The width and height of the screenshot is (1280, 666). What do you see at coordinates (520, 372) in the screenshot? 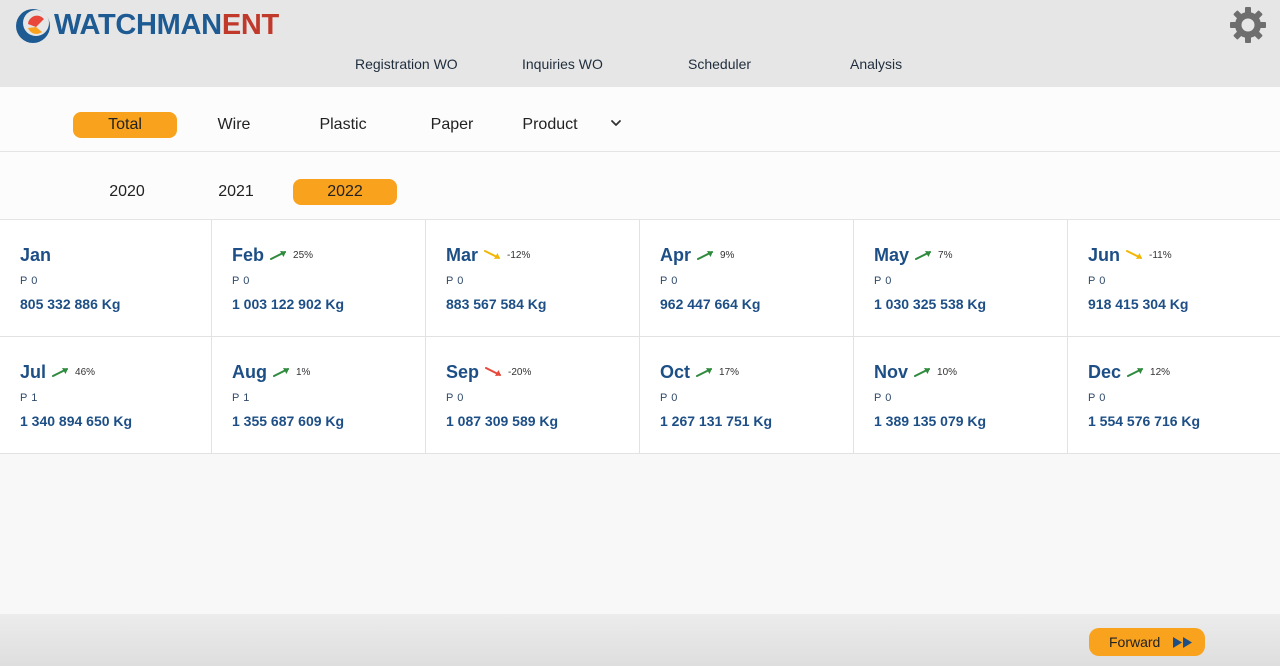
I see `month-change-percent: -20%` at bounding box center [520, 372].